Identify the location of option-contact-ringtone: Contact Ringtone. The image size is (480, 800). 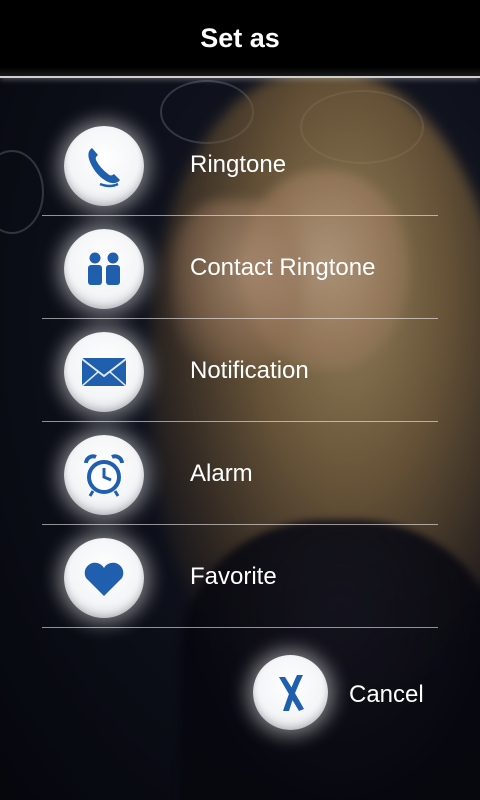
(240, 267).